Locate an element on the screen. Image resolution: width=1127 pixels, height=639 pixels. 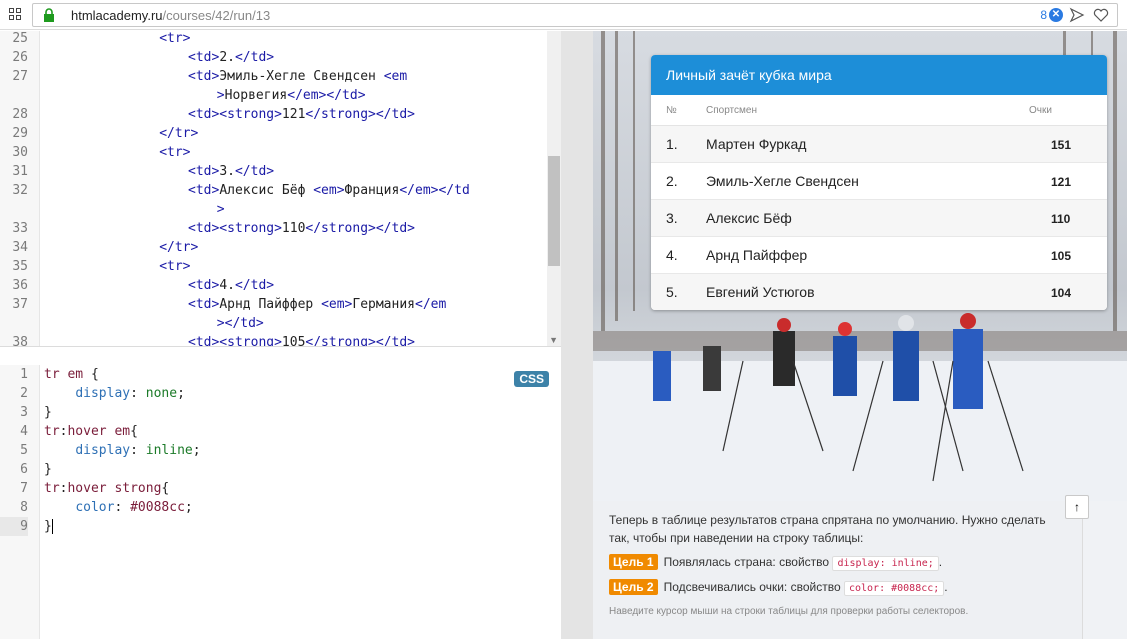
line-number: 8 is located at coordinates (24, 507).